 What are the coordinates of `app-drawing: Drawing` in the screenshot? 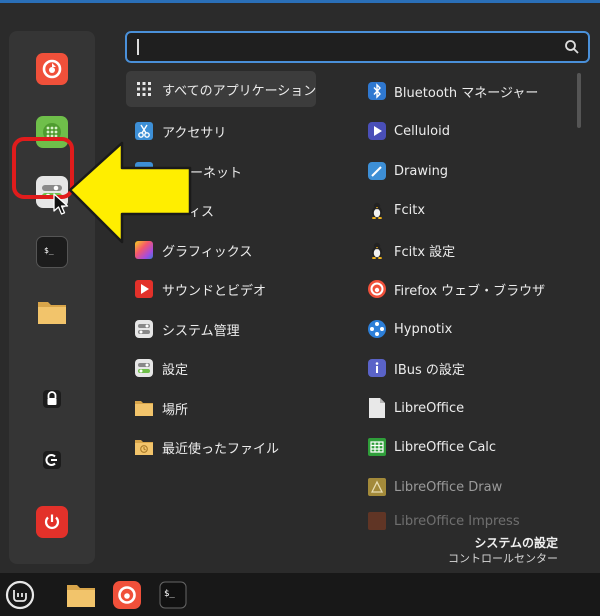 It's located at (467, 171).